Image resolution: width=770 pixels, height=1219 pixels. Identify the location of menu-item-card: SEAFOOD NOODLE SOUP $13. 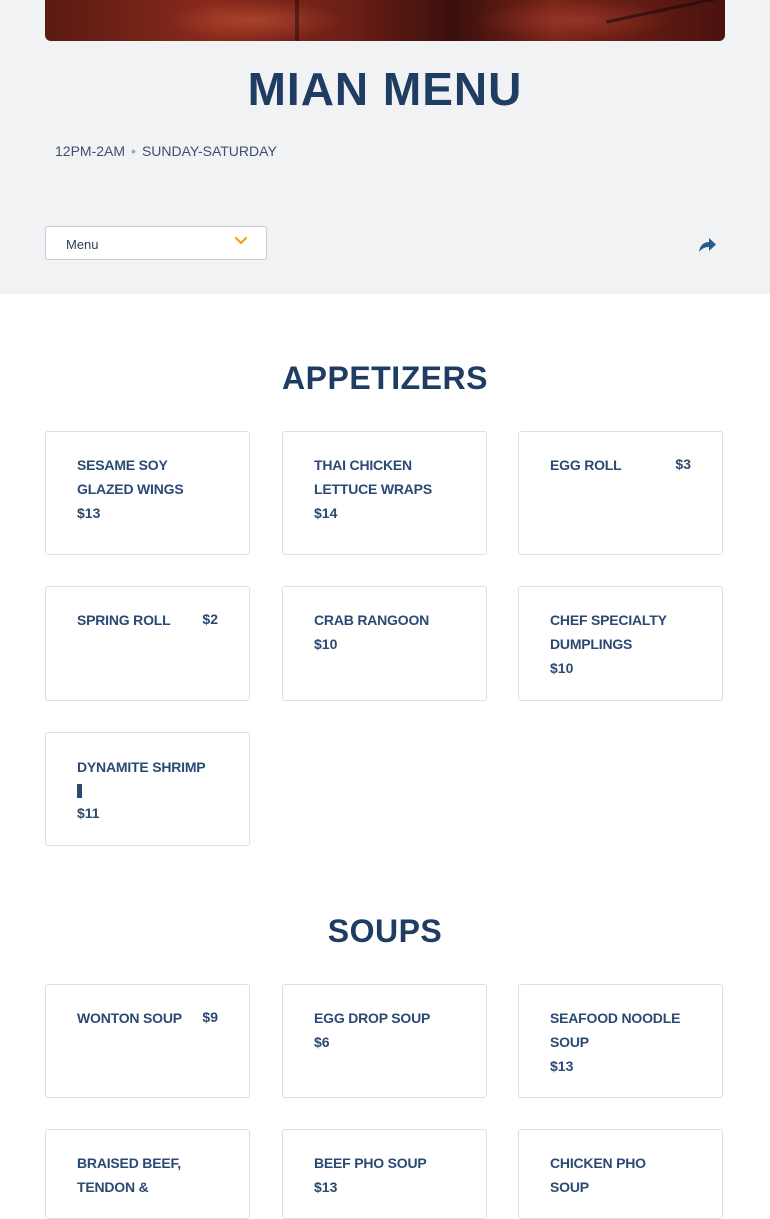
(620, 1041).